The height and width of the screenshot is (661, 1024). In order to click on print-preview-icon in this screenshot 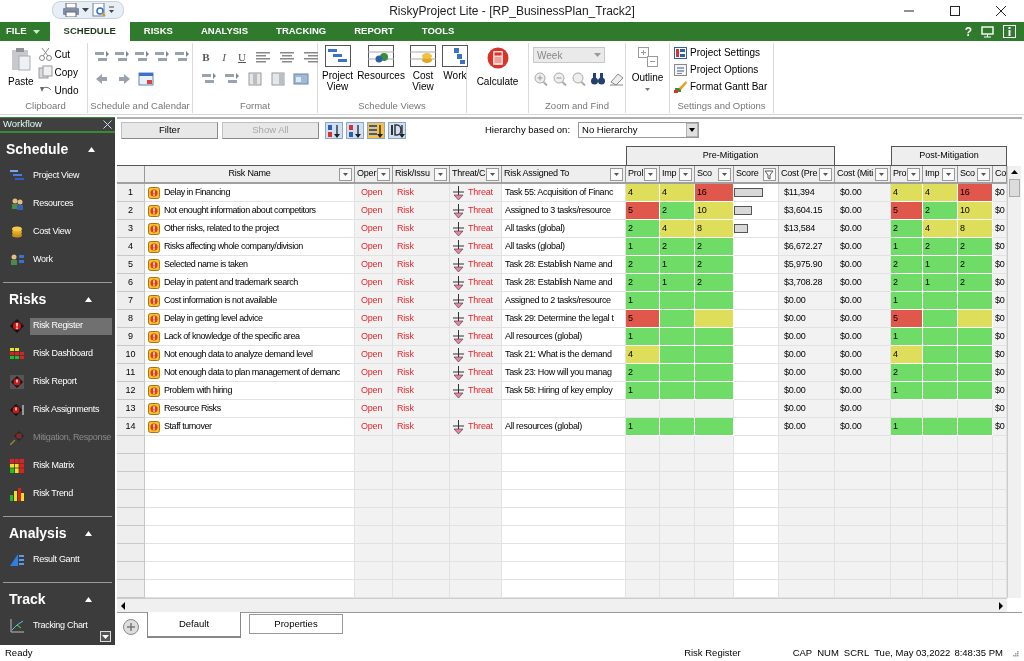, I will do `click(99, 10)`.